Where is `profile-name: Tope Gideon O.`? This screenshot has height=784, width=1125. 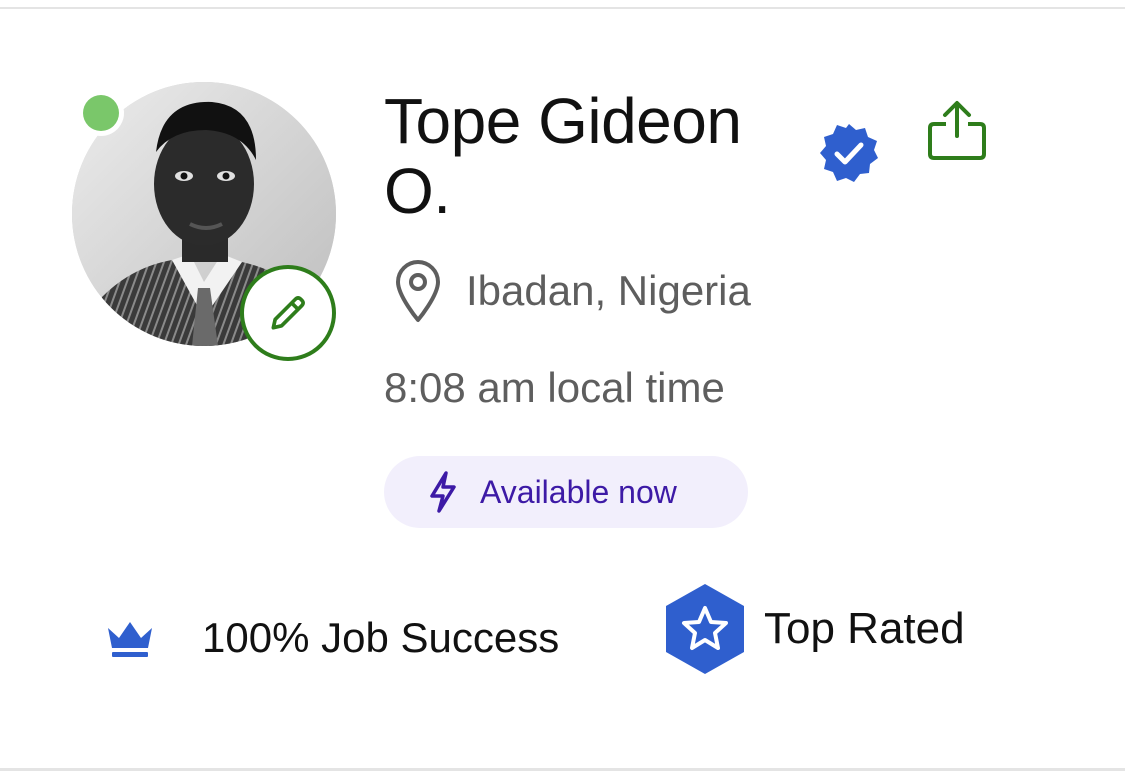
profile-name: Tope Gideon O. is located at coordinates (563, 156).